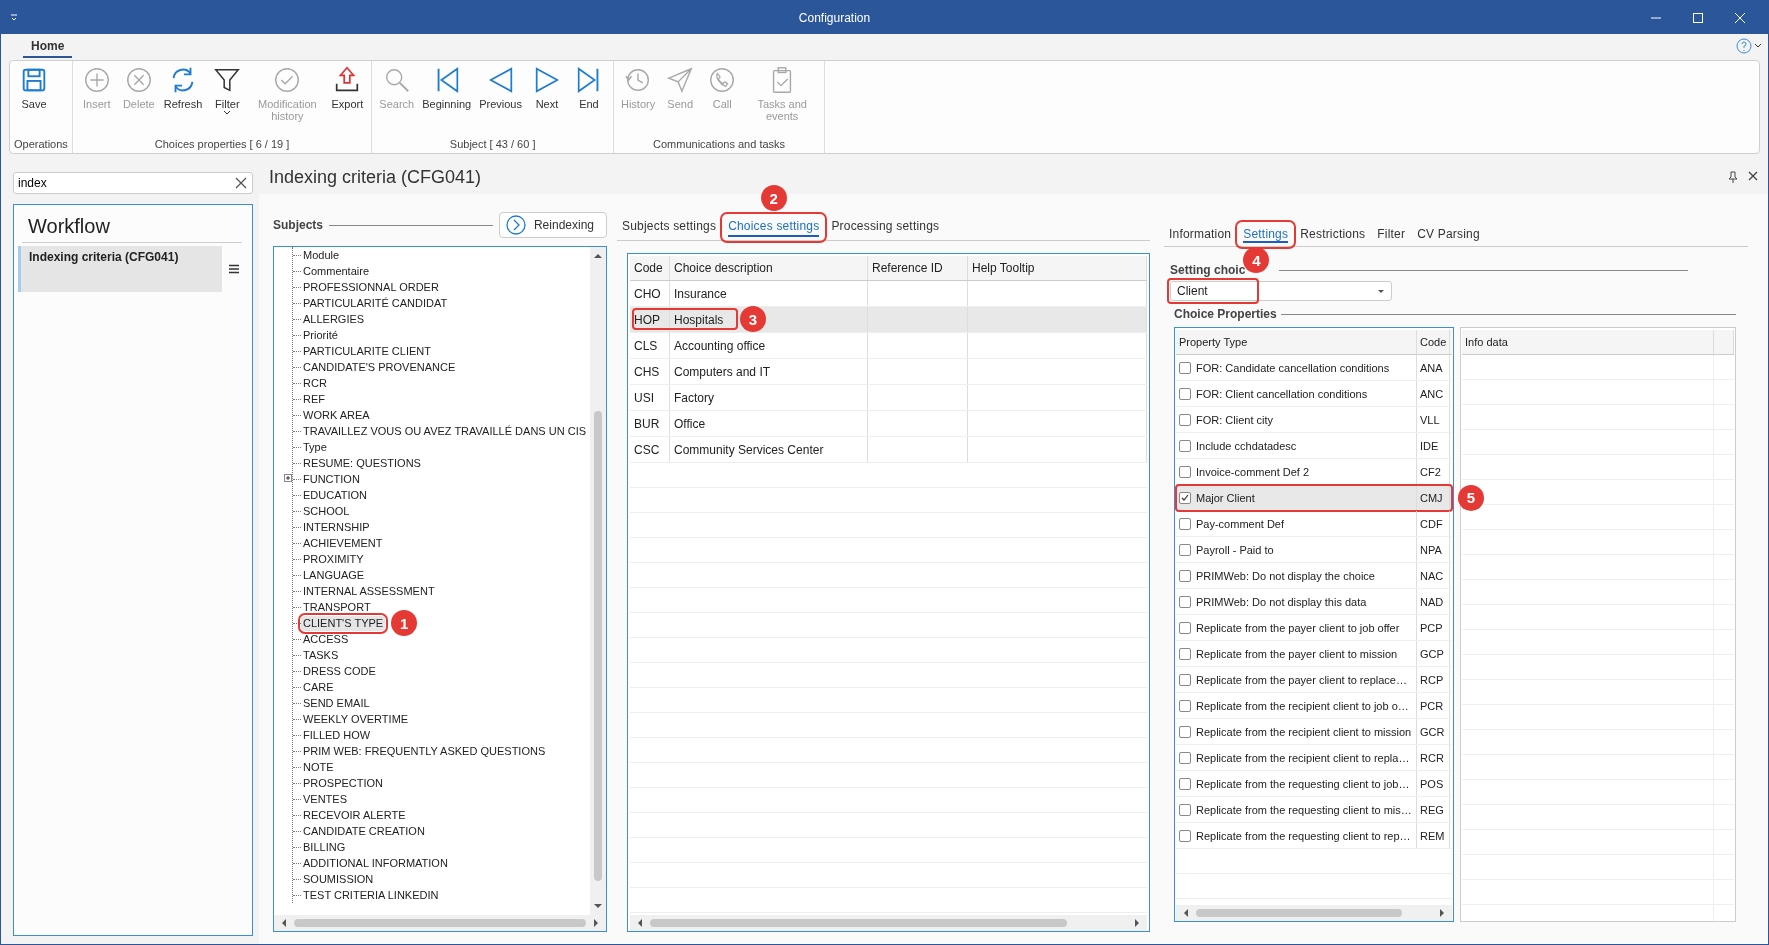  Describe the element at coordinates (1314, 602) in the screenshot. I see `table-row: PRIMWeb: Do not display this data NAD` at that location.